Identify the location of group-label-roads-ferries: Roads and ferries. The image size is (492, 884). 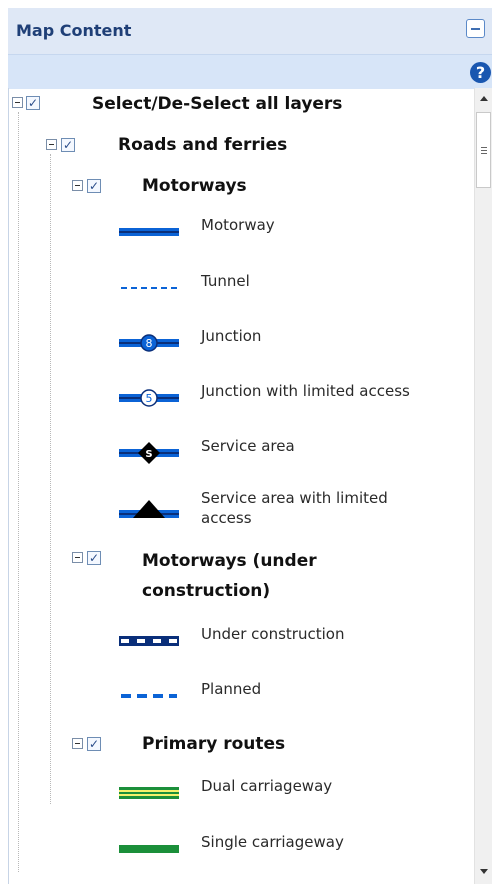
(203, 145).